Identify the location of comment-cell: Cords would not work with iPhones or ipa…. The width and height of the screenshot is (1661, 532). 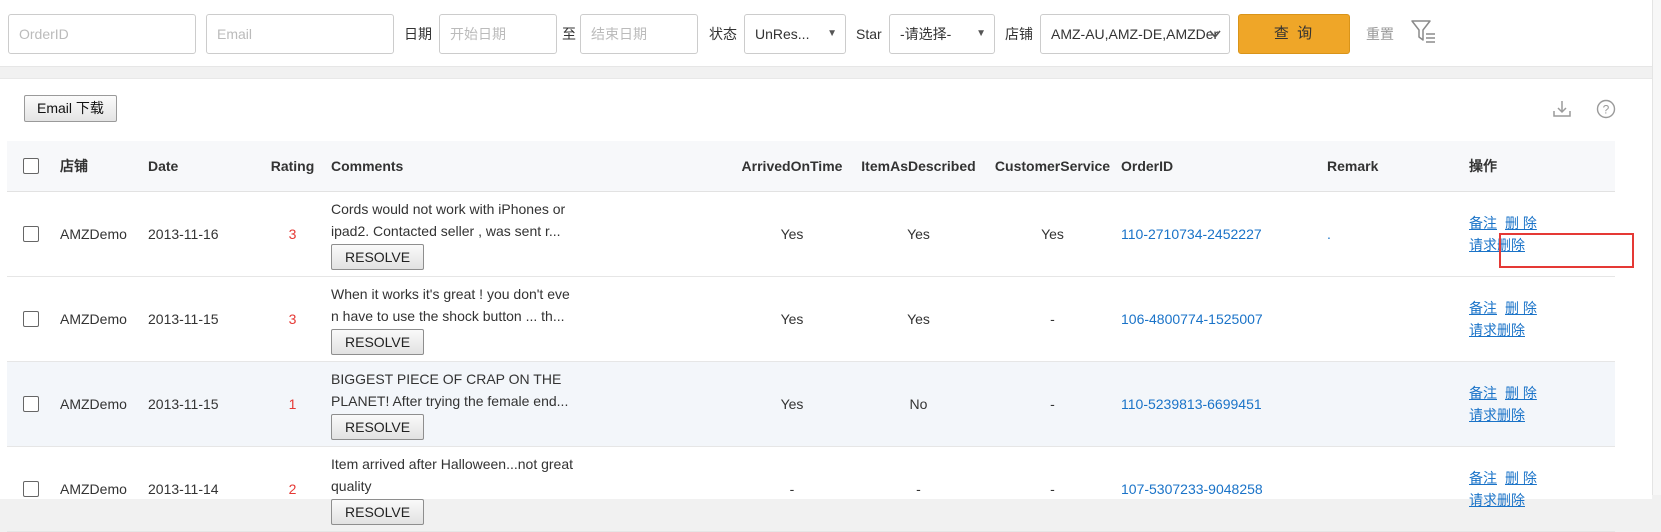
(531, 233).